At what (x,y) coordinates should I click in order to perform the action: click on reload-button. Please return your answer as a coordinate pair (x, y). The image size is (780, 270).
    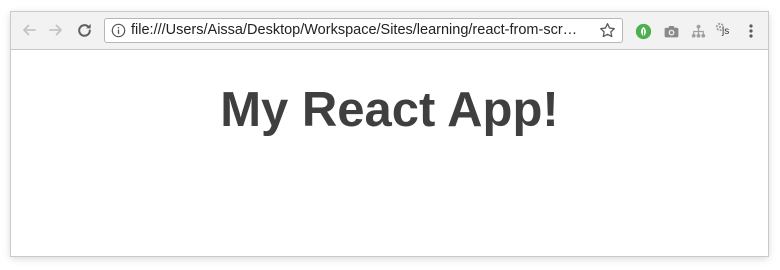
    Looking at the image, I should click on (84, 30).